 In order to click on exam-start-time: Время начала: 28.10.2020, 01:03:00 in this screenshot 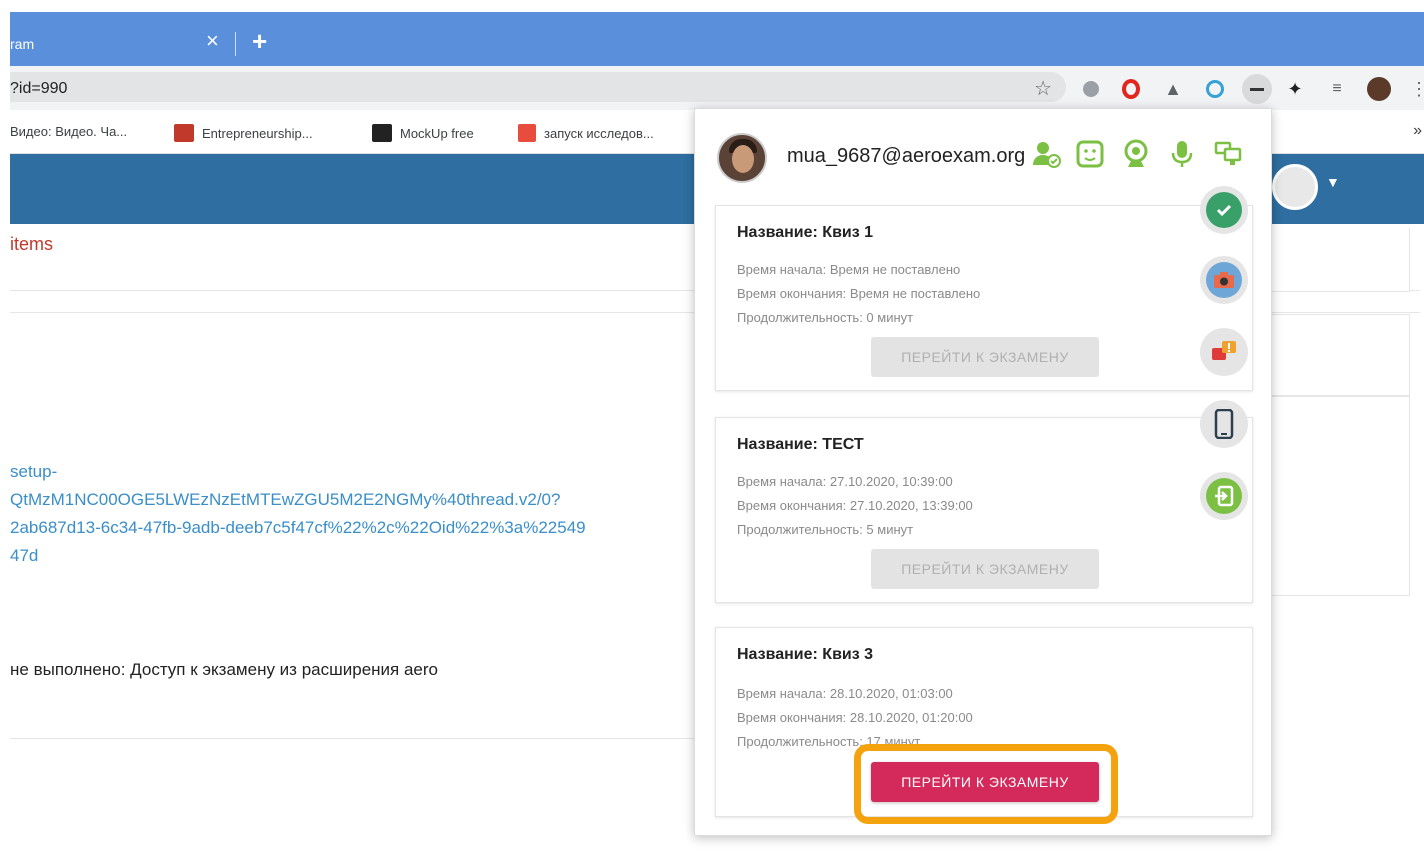, I will do `click(845, 693)`.